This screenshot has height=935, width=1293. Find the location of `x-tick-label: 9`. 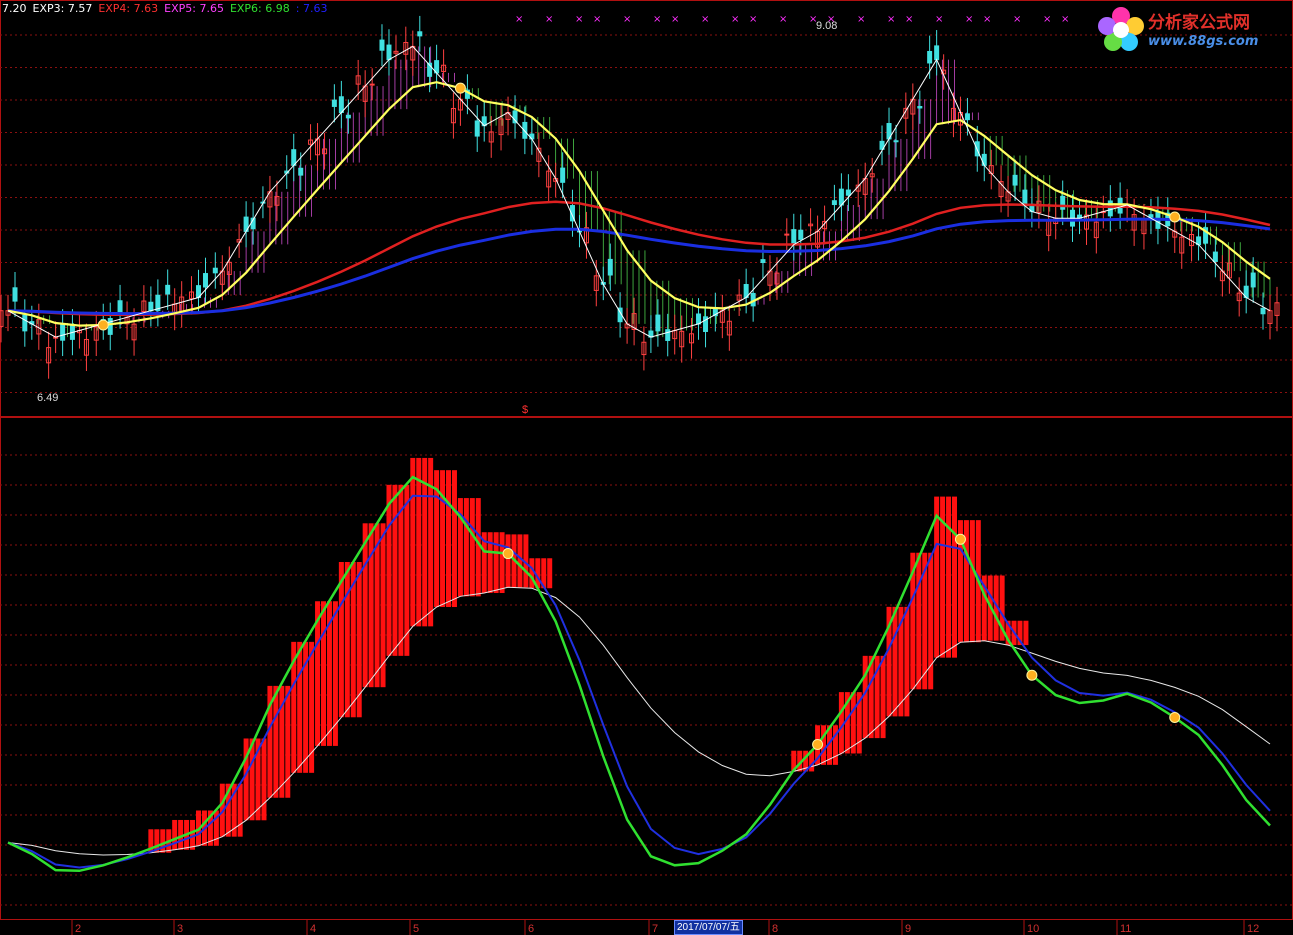

x-tick-label: 9 is located at coordinates (908, 929).